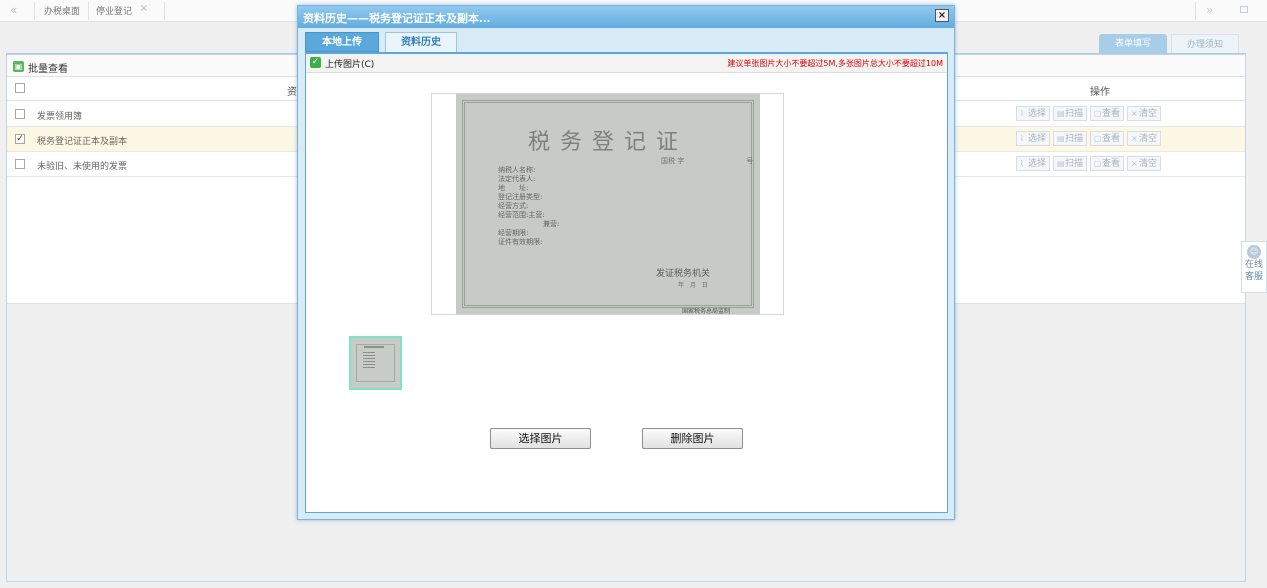  What do you see at coordinates (693, 285) in the screenshot?
I see `certificate-date: 年 月 日` at bounding box center [693, 285].